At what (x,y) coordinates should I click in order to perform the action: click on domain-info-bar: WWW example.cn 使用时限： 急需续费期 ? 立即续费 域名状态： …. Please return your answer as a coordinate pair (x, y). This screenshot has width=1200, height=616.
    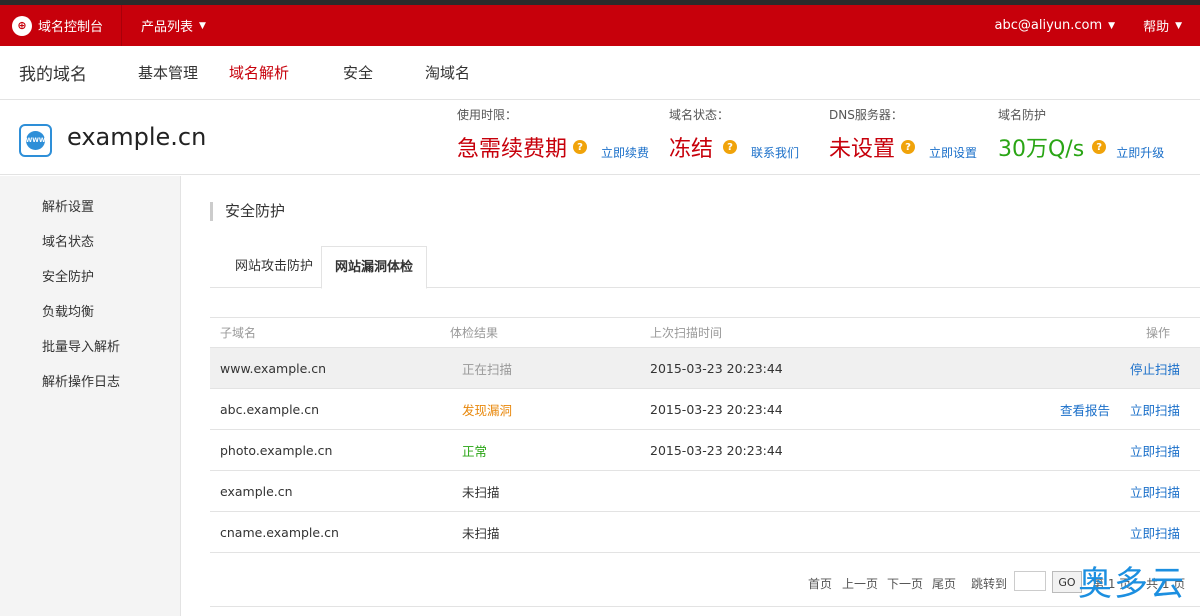
    Looking at the image, I should click on (600, 137).